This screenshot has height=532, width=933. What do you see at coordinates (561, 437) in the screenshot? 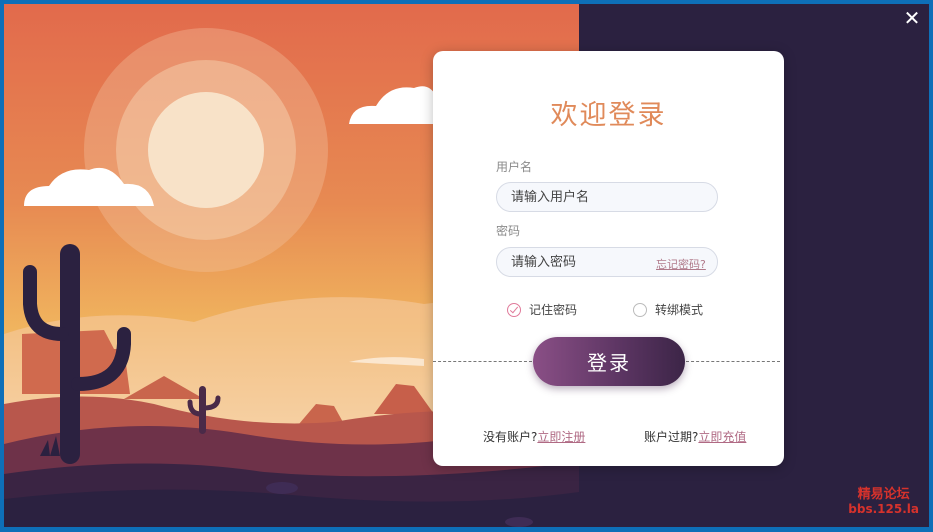
I see `register-link: 立即注册` at bounding box center [561, 437].